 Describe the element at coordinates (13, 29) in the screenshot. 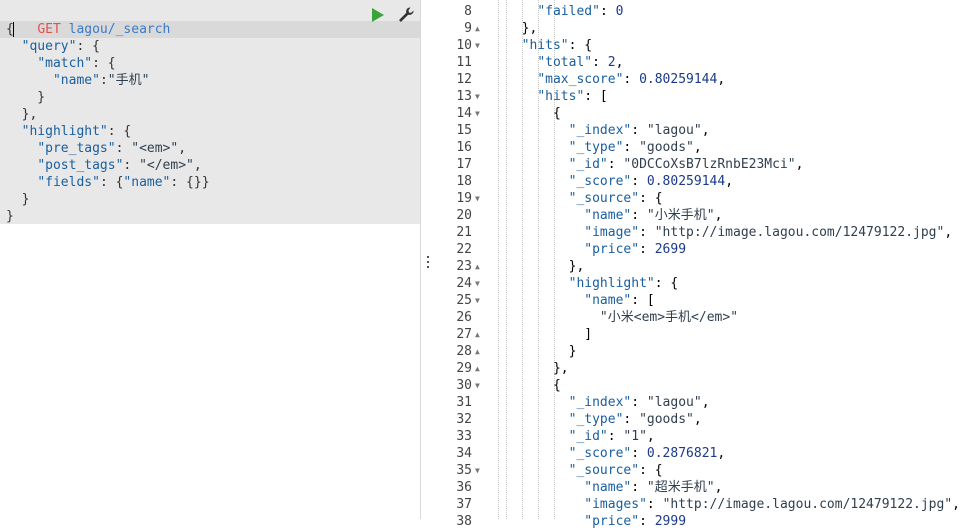

I see `text-cursor` at that location.